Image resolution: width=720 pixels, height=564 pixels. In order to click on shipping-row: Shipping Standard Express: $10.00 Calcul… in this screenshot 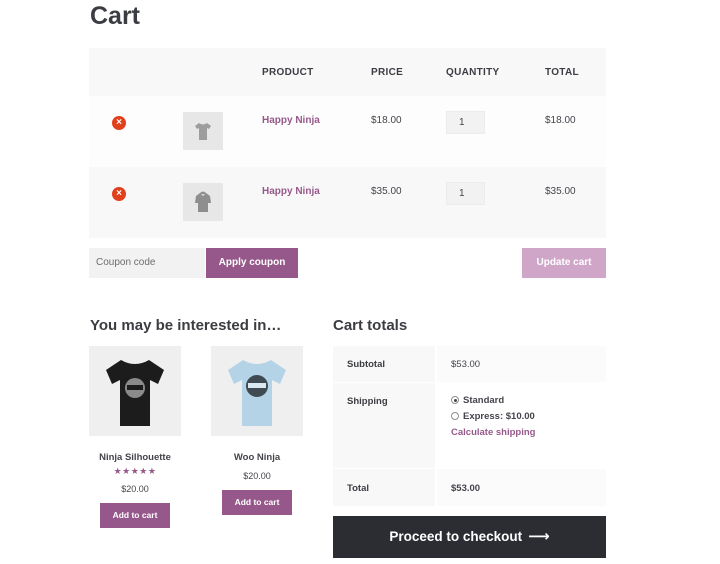, I will do `click(469, 425)`.